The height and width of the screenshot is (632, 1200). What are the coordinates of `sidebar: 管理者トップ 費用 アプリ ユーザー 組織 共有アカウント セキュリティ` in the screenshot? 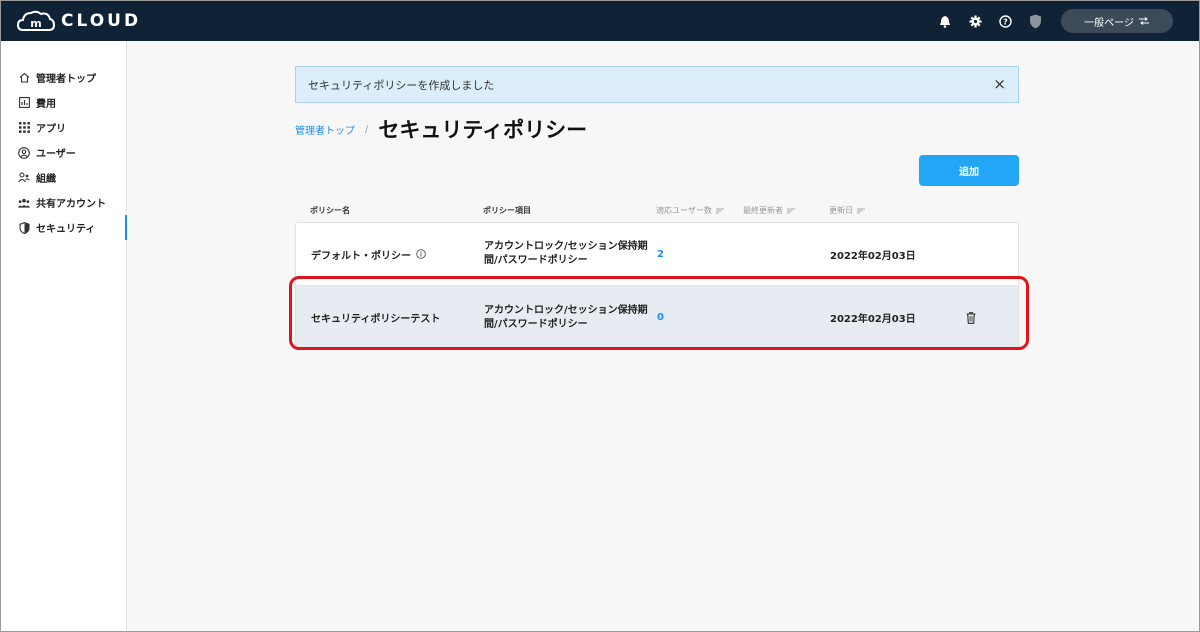 It's located at (64, 336).